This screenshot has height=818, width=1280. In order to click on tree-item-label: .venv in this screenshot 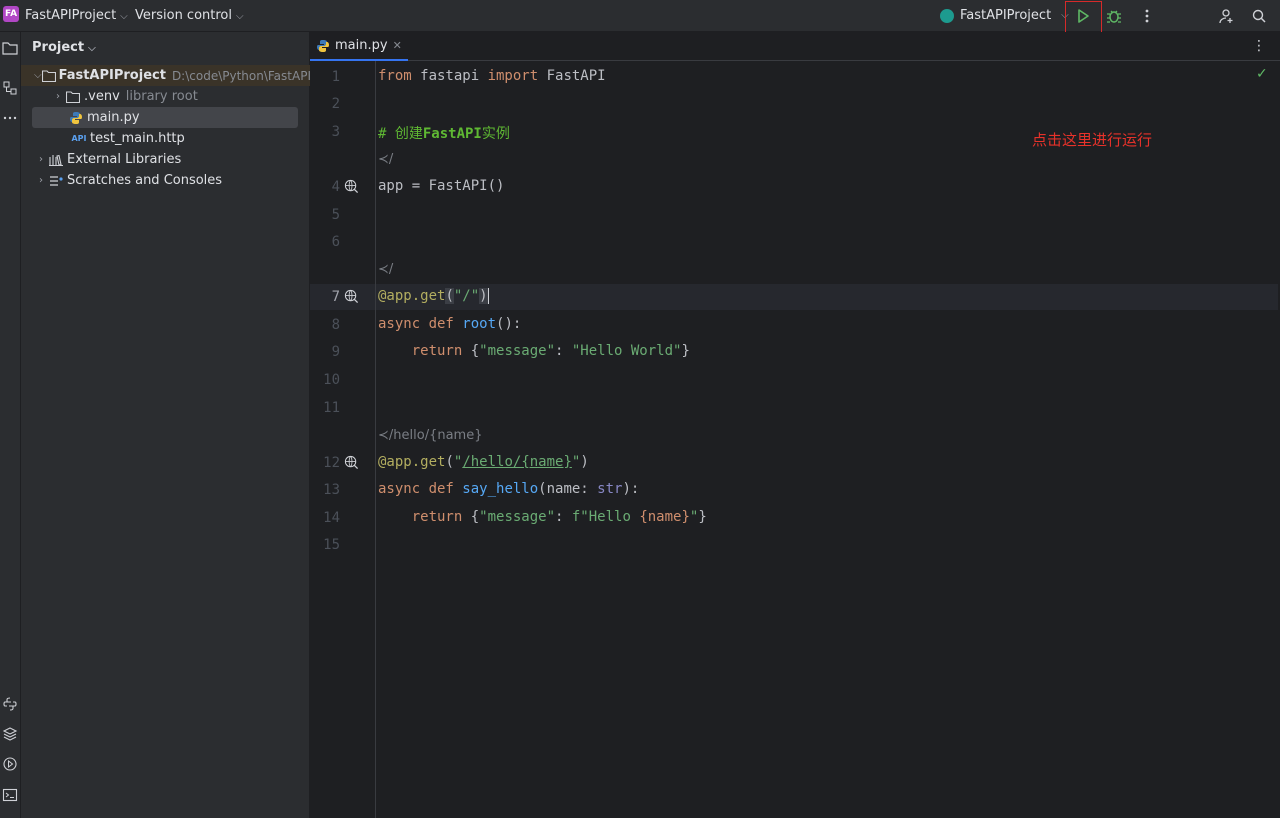, I will do `click(102, 96)`.